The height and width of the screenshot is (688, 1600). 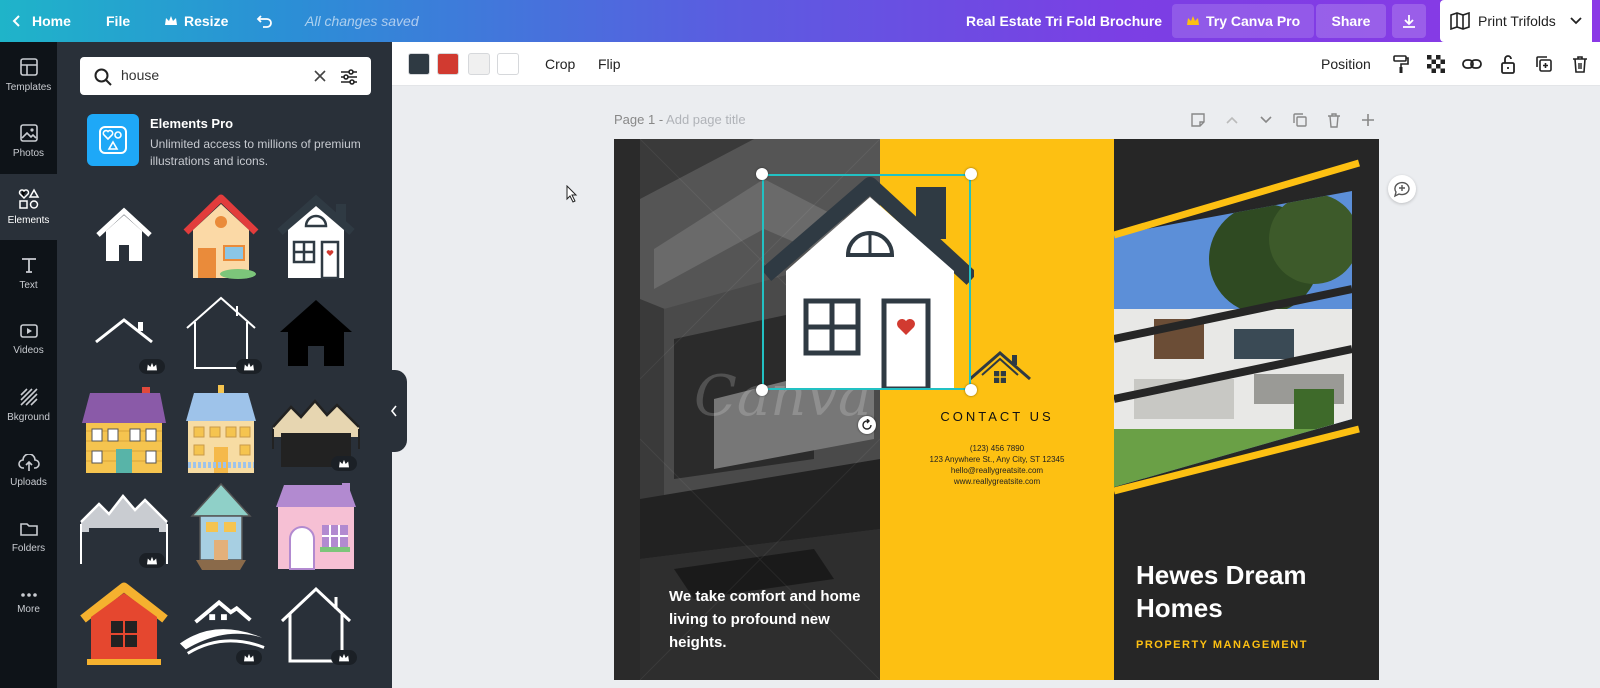 What do you see at coordinates (196, 21) in the screenshot?
I see `resize-button: Resize` at bounding box center [196, 21].